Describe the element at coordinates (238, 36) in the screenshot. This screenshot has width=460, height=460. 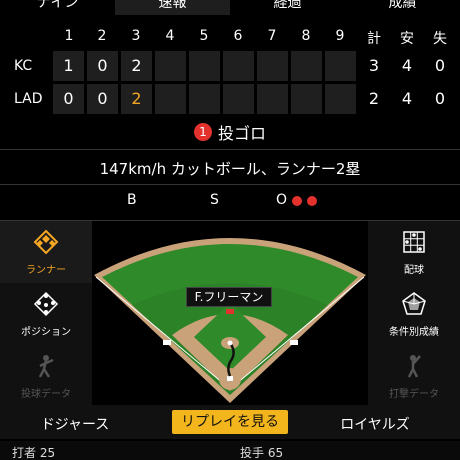
I see `inning-header: 6` at that location.